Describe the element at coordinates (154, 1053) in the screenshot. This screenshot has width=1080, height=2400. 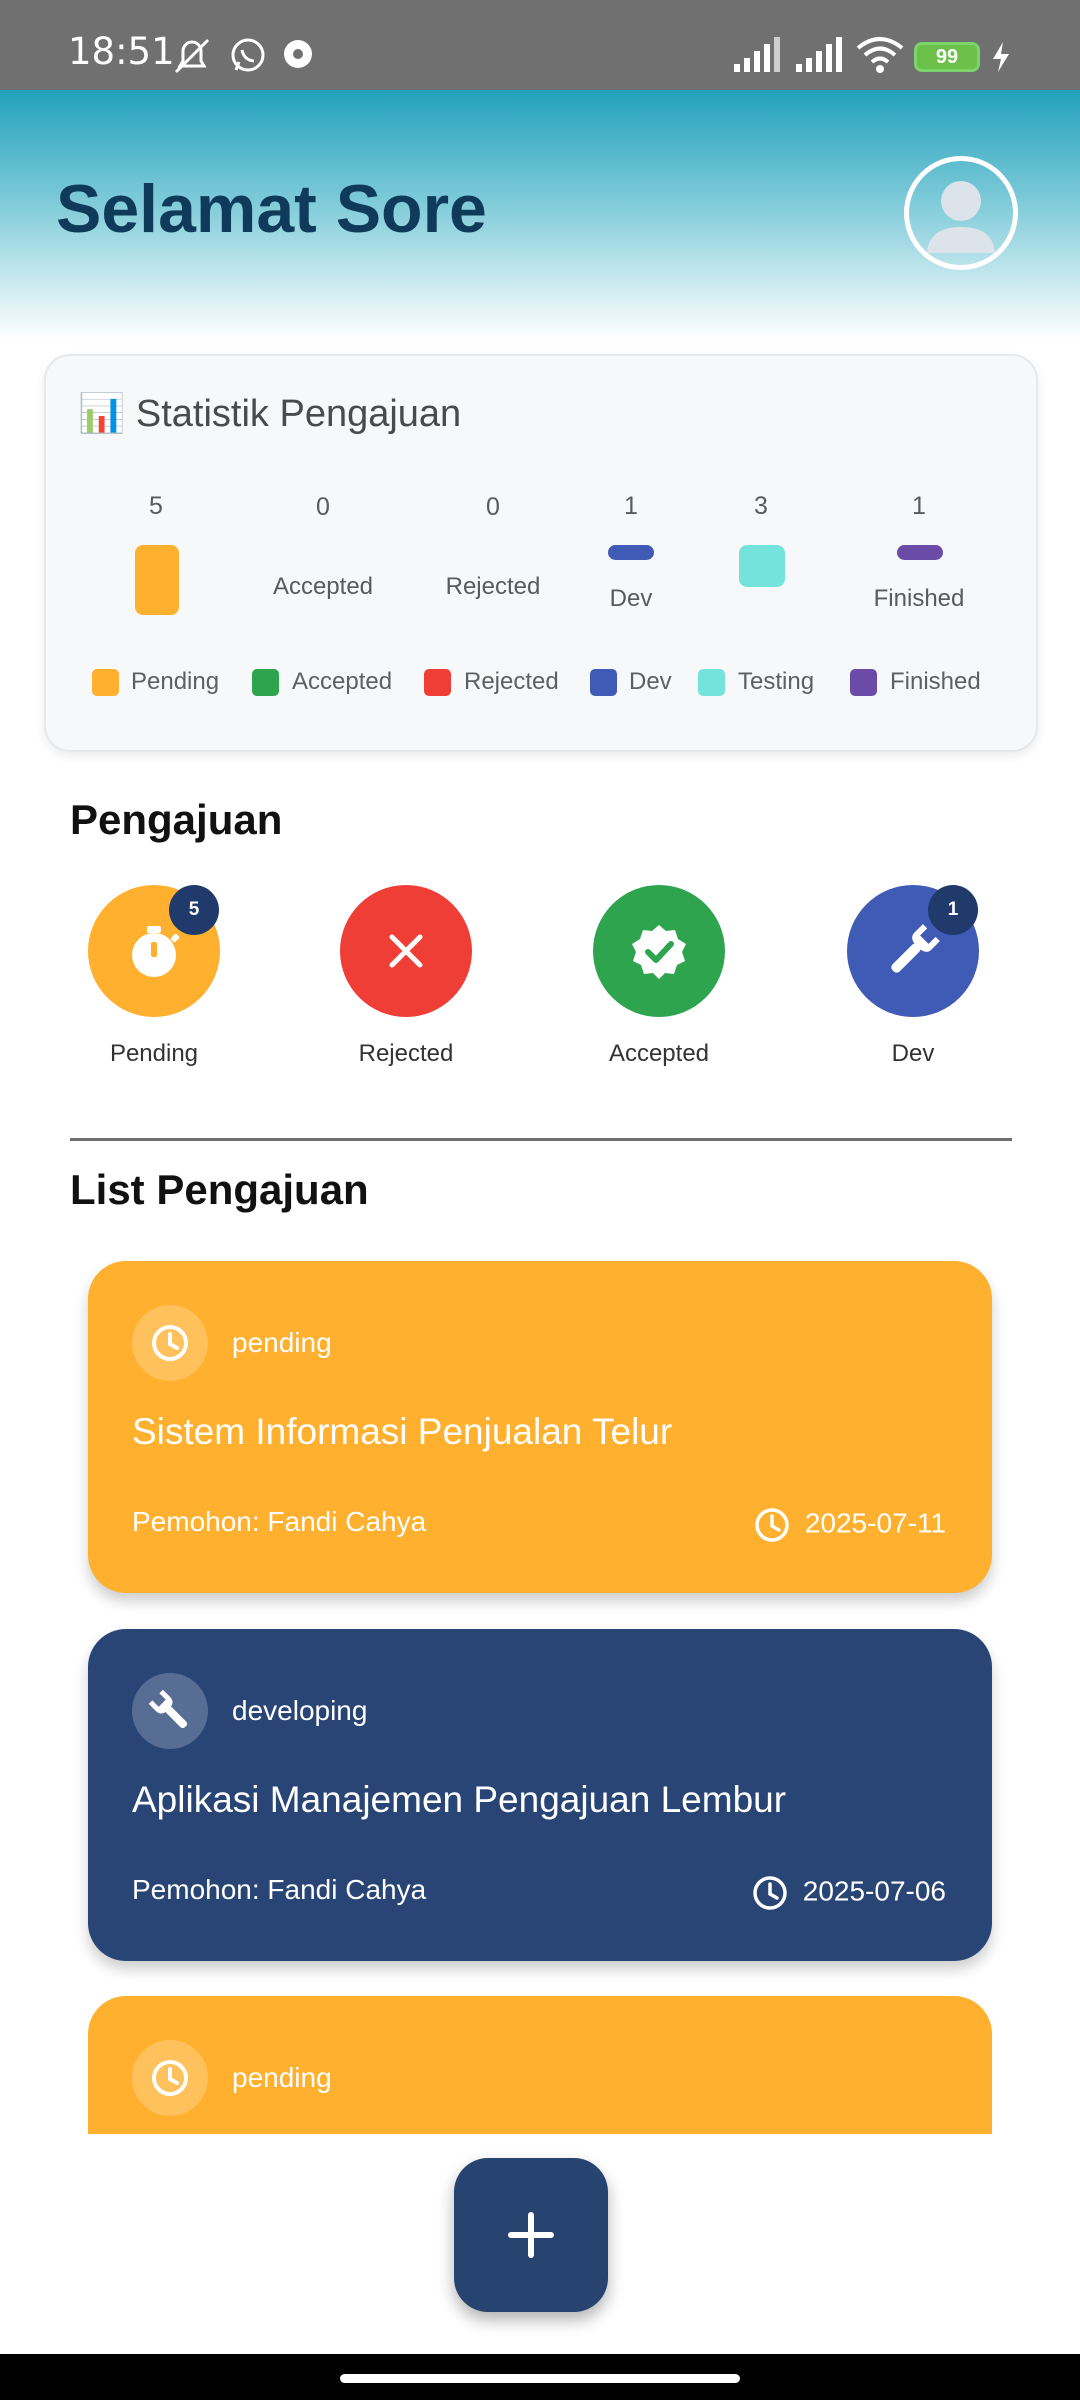
I see `category-label: Pending` at that location.